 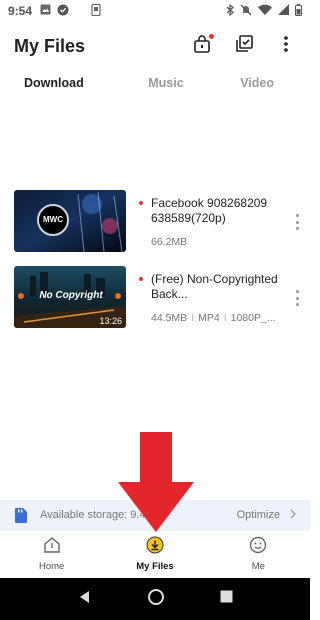 I want to click on bottom-navigation: Home My Files Me, so click(x=155, y=553).